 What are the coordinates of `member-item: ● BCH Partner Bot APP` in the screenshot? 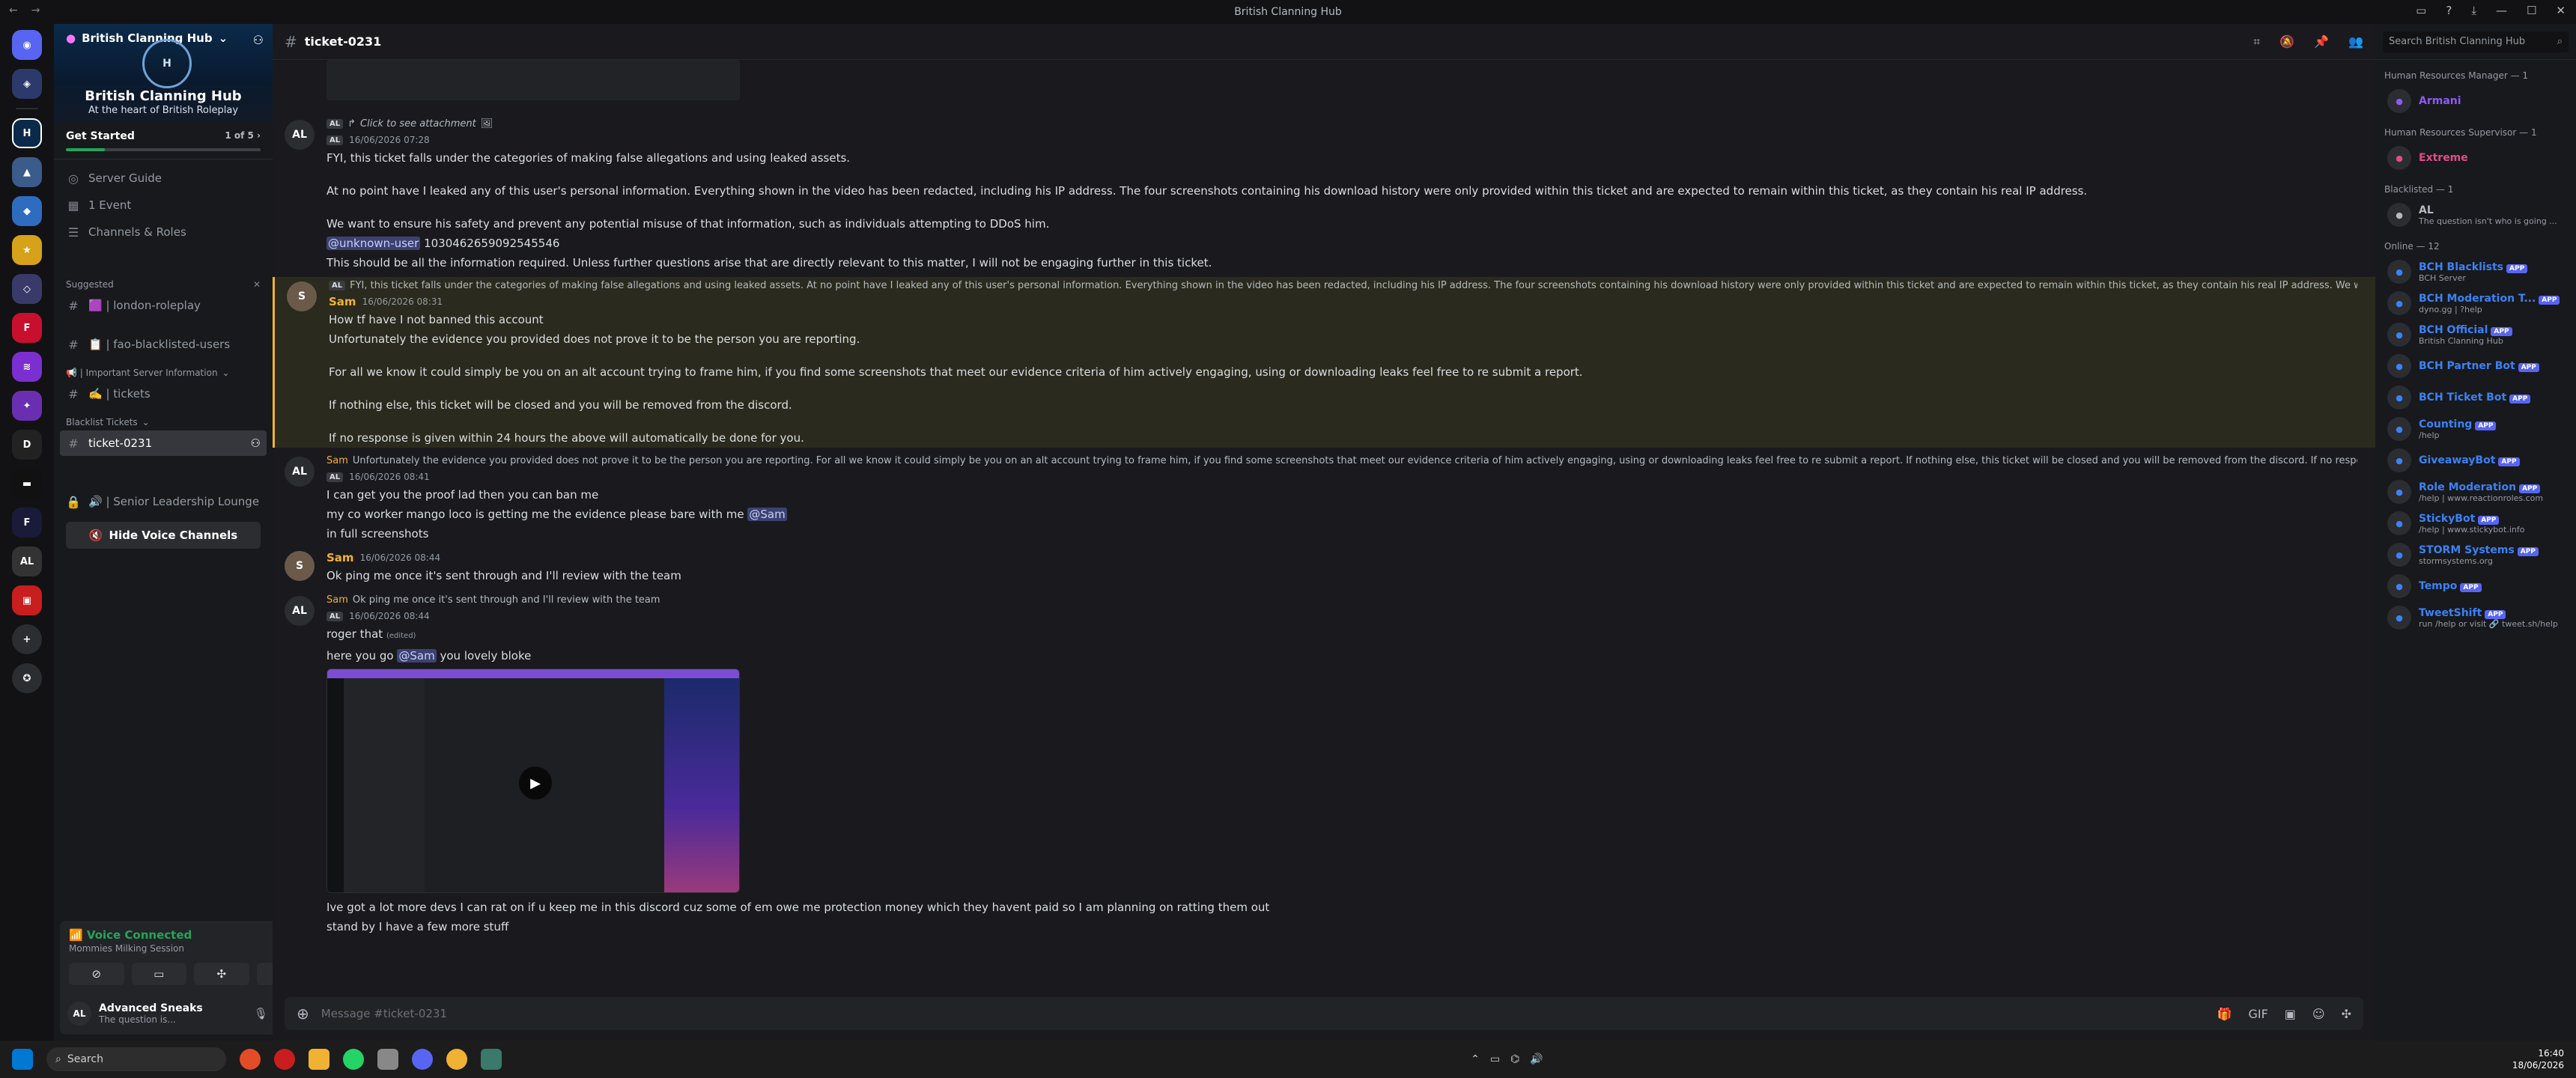 It's located at (2475, 366).